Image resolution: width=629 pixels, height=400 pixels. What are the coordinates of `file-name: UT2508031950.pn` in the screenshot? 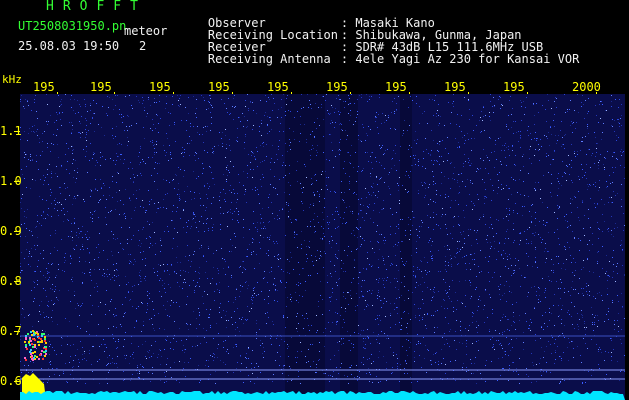 It's located at (72, 26).